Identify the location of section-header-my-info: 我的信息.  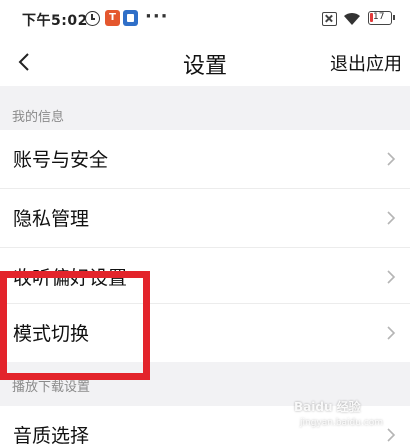
(205, 108).